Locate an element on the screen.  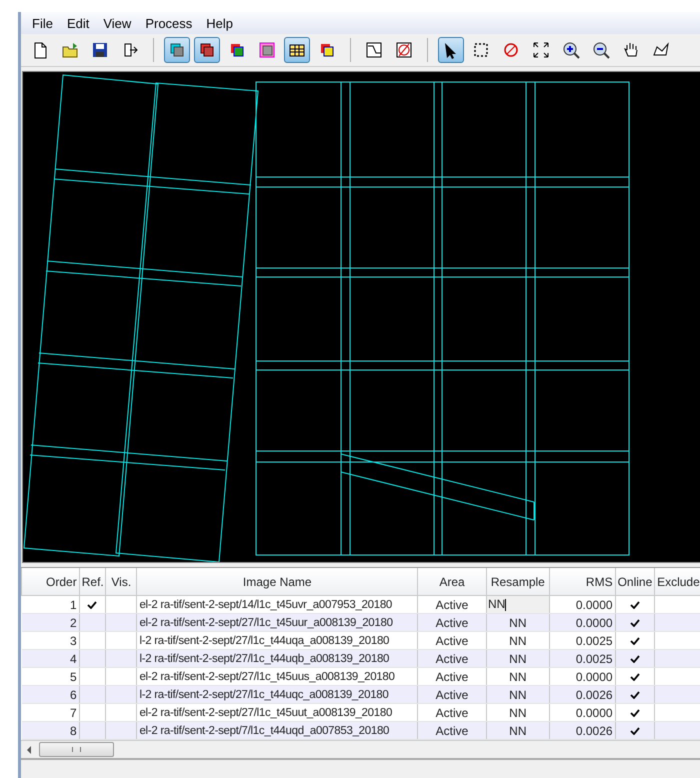
table-cell: 4 is located at coordinates (51, 659).